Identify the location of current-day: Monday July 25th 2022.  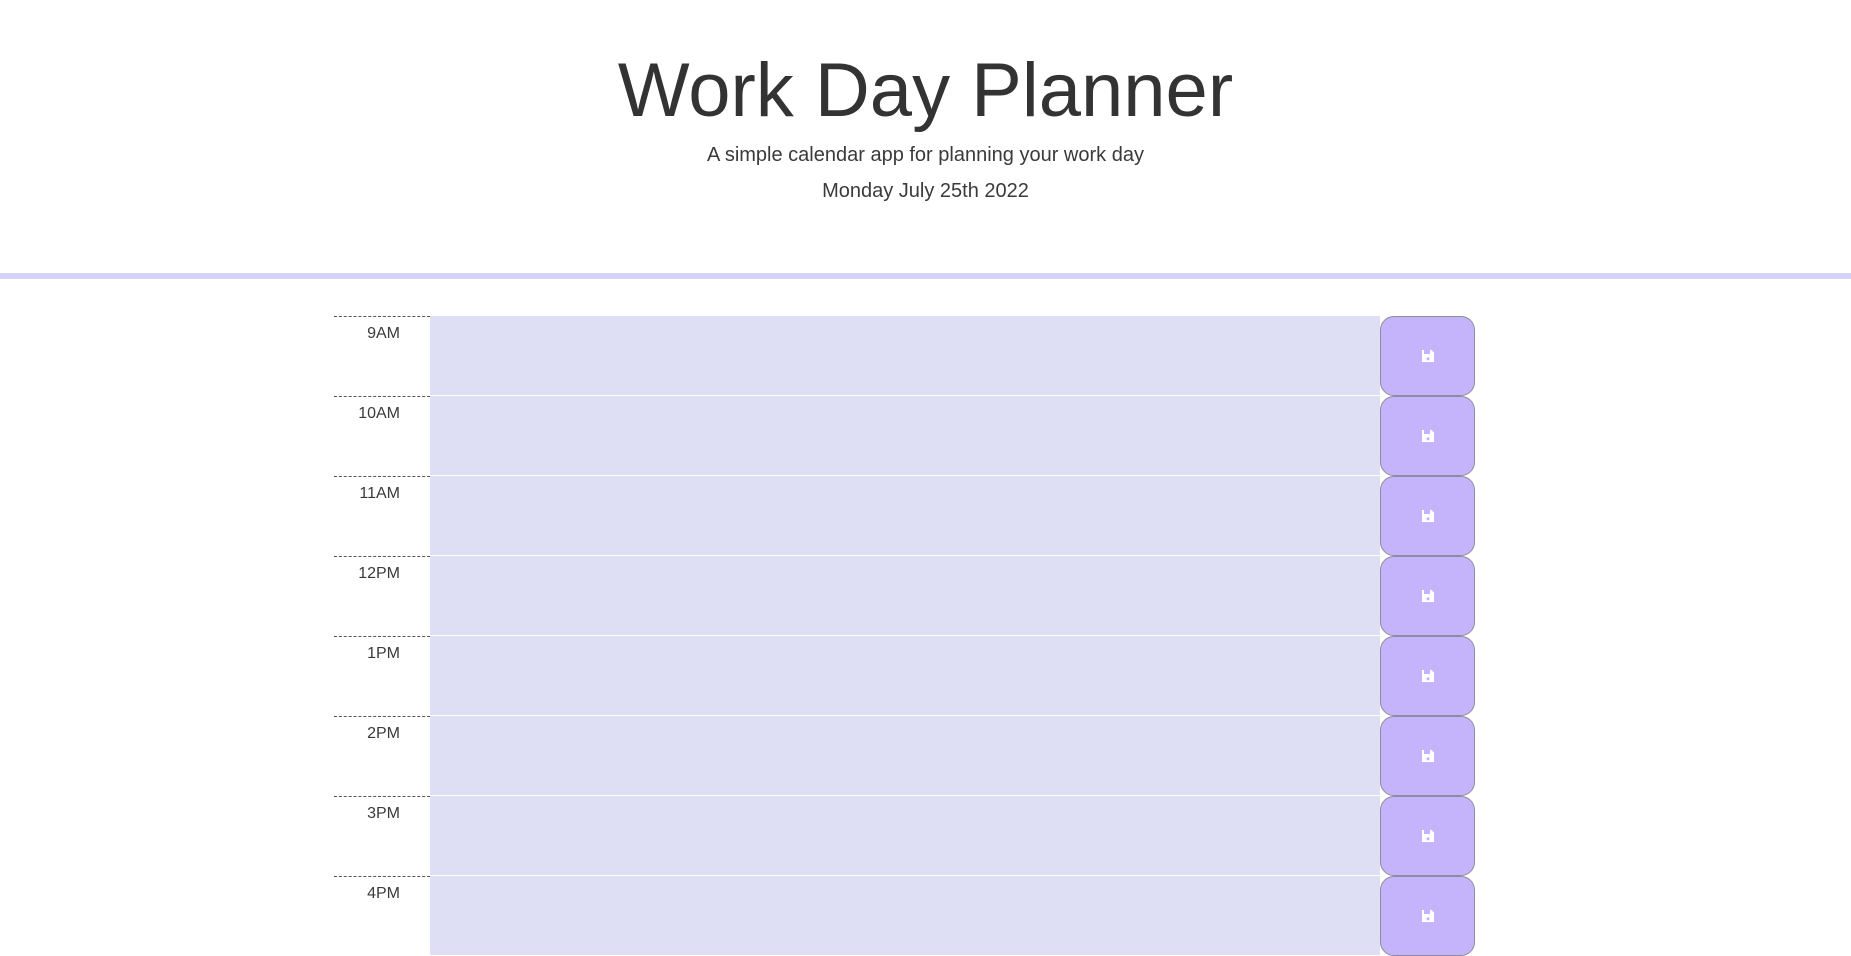
(925, 191).